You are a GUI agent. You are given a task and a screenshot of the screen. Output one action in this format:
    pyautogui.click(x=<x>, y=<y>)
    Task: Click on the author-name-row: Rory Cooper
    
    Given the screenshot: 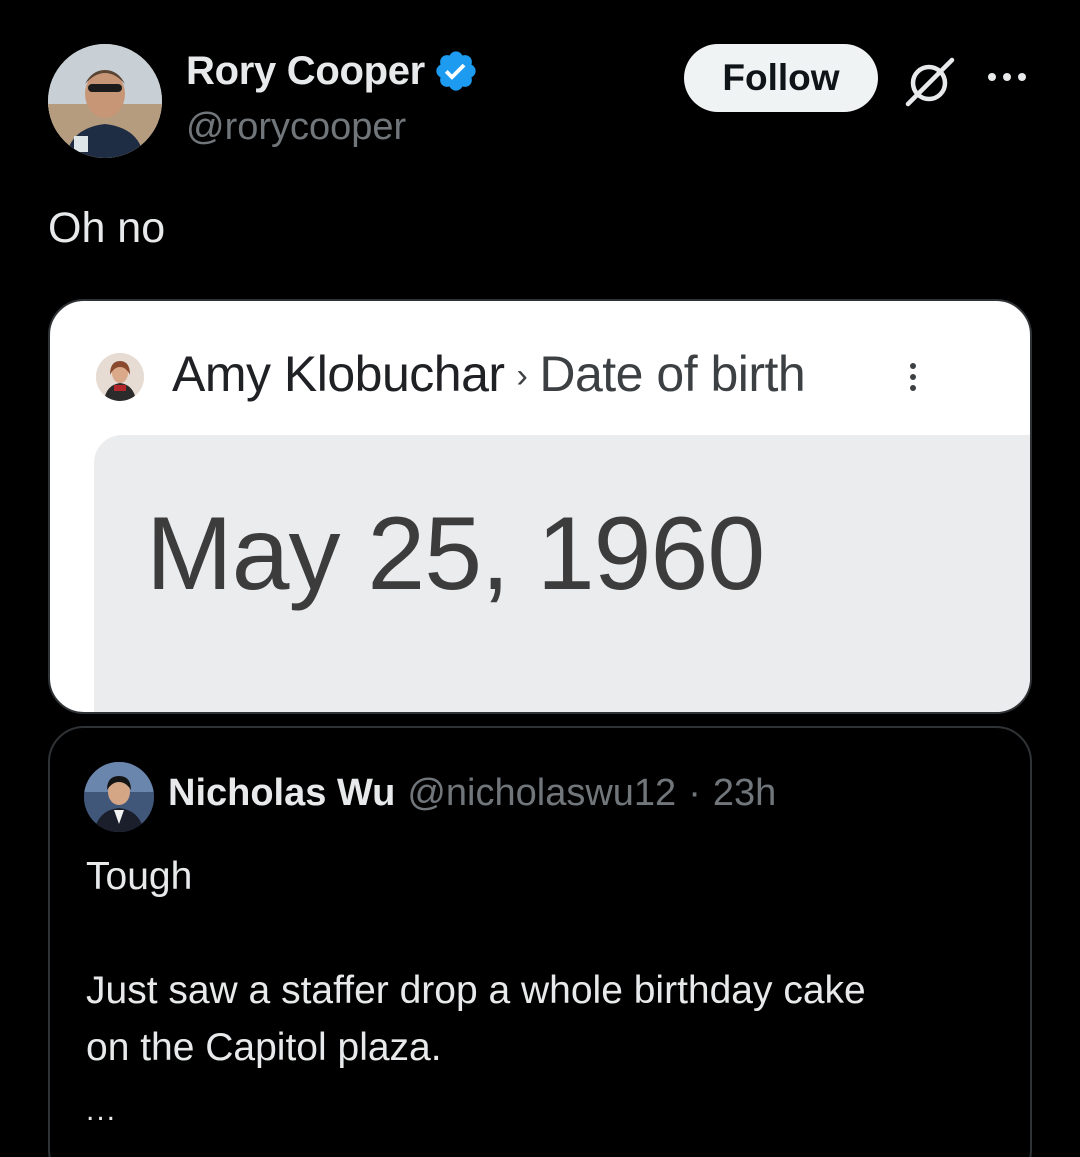 What is the action you would take?
    pyautogui.click(x=332, y=71)
    